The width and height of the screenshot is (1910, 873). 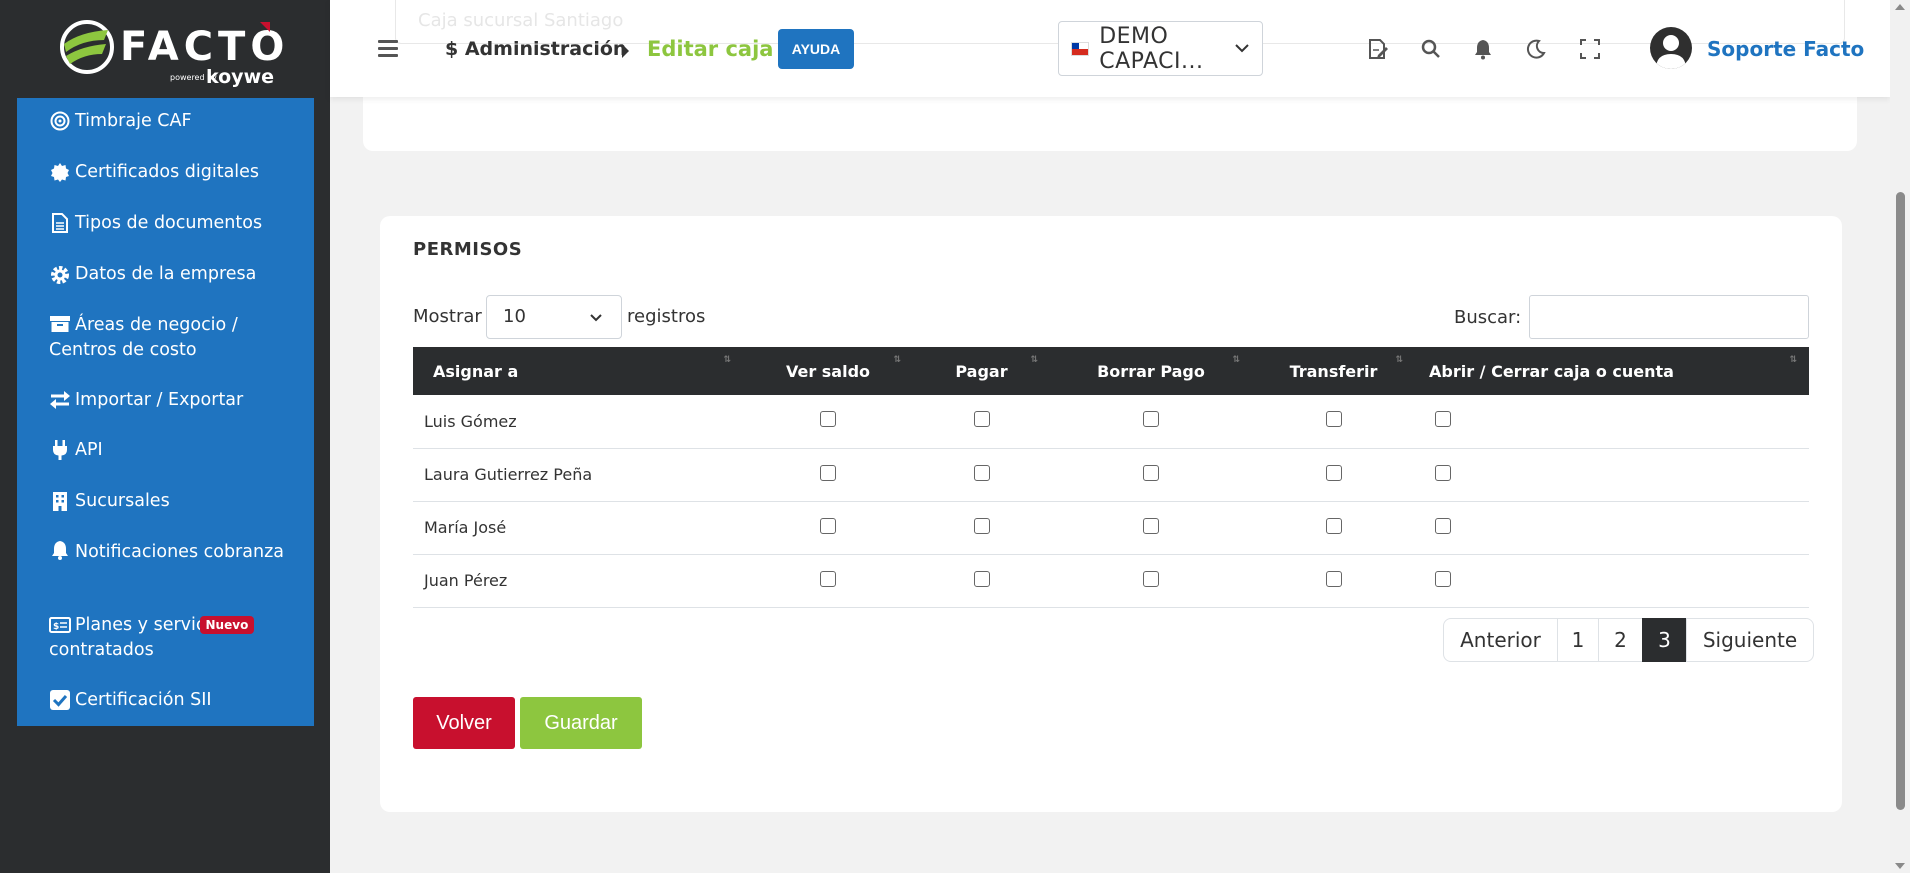 I want to click on sidebar-item-certificacion-sii: Certificación SII, so click(x=130, y=700).